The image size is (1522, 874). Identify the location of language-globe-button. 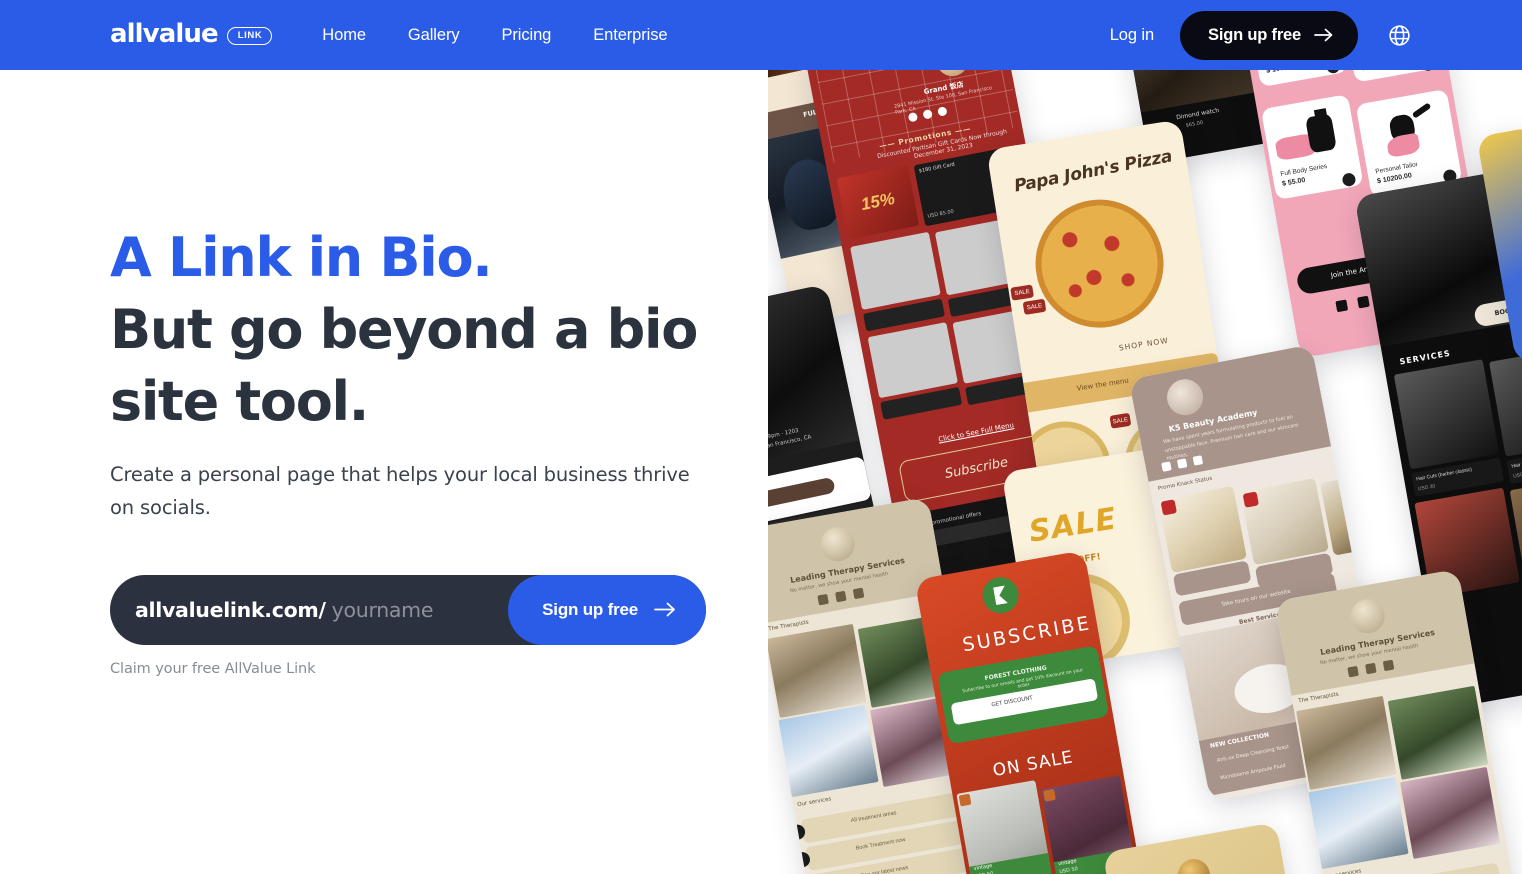
(1399, 35).